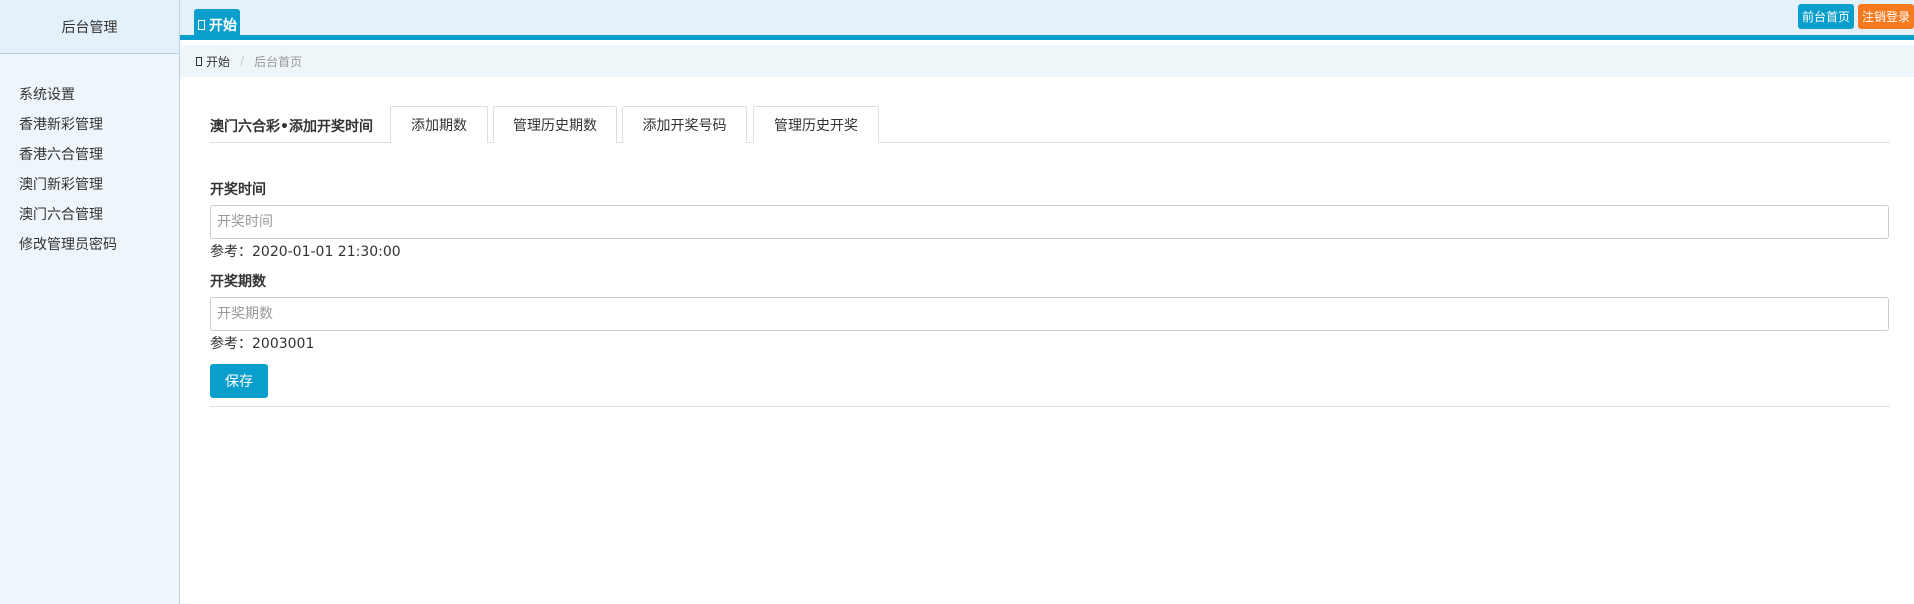 The height and width of the screenshot is (604, 1914). What do you see at coordinates (278, 61) in the screenshot?
I see `breadcrumb-current: 后台首页` at bounding box center [278, 61].